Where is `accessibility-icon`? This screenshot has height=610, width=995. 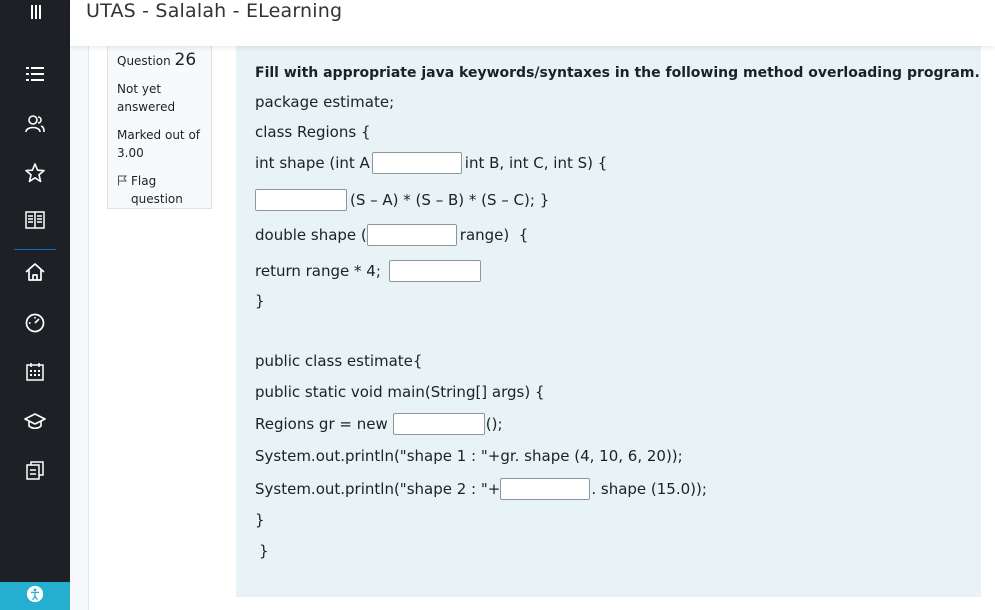 accessibility-icon is located at coordinates (35, 596).